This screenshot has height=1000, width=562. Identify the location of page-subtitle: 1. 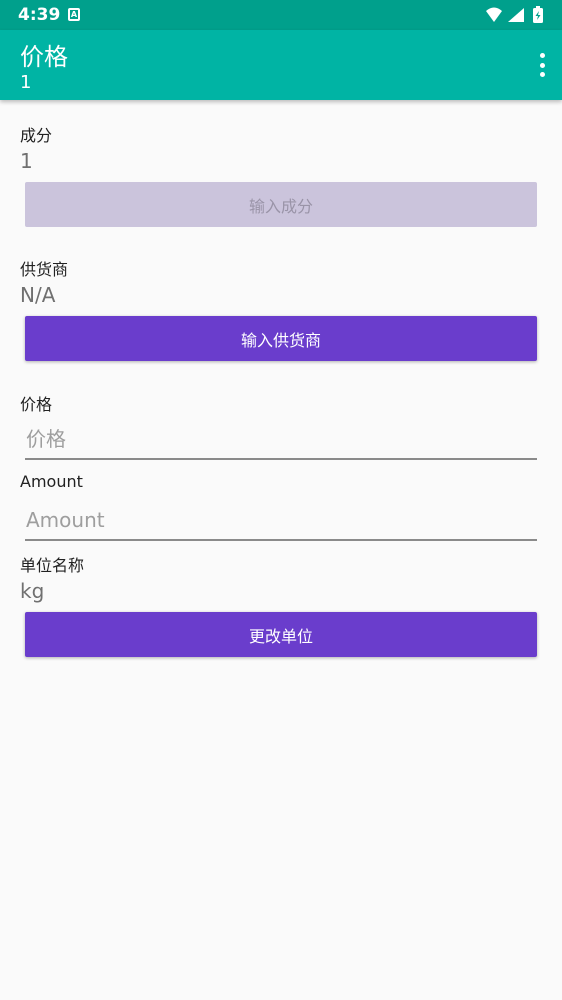
(26, 82).